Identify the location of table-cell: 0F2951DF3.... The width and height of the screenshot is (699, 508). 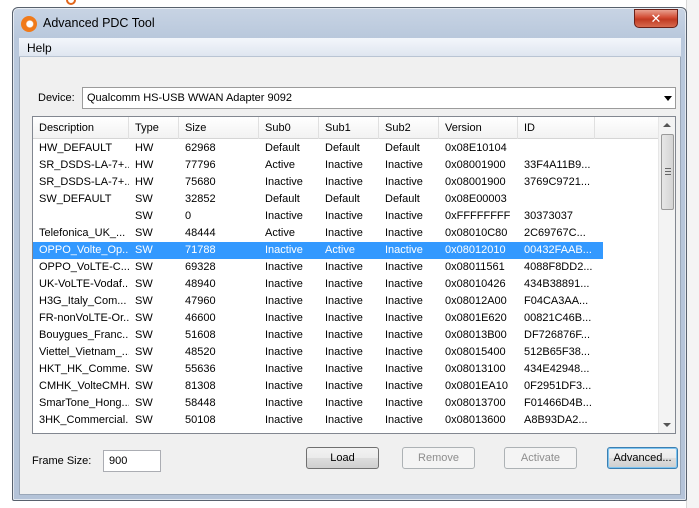
(558, 386).